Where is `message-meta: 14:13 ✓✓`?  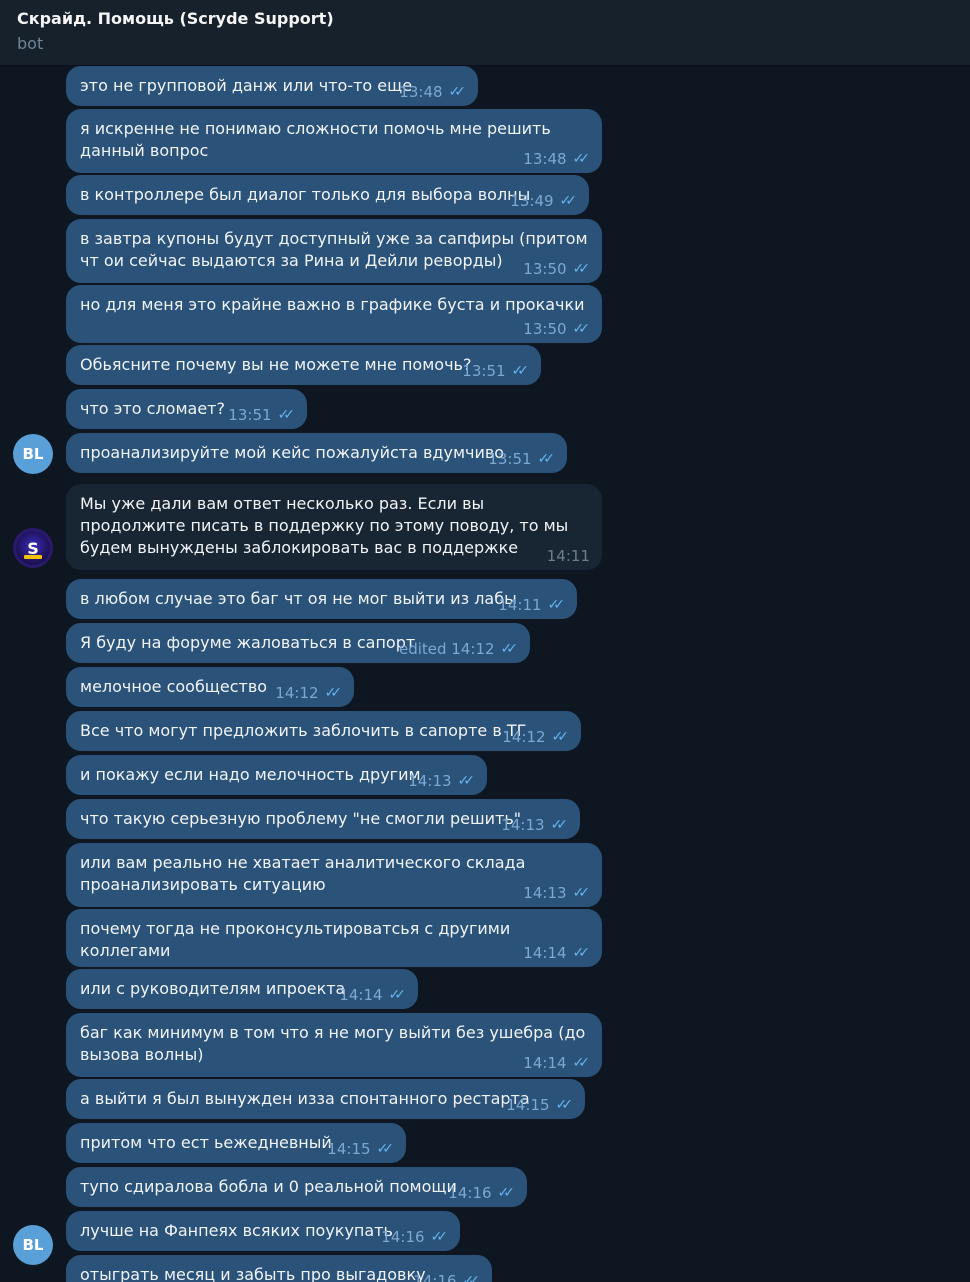 message-meta: 14:13 ✓✓ is located at coordinates (534, 825).